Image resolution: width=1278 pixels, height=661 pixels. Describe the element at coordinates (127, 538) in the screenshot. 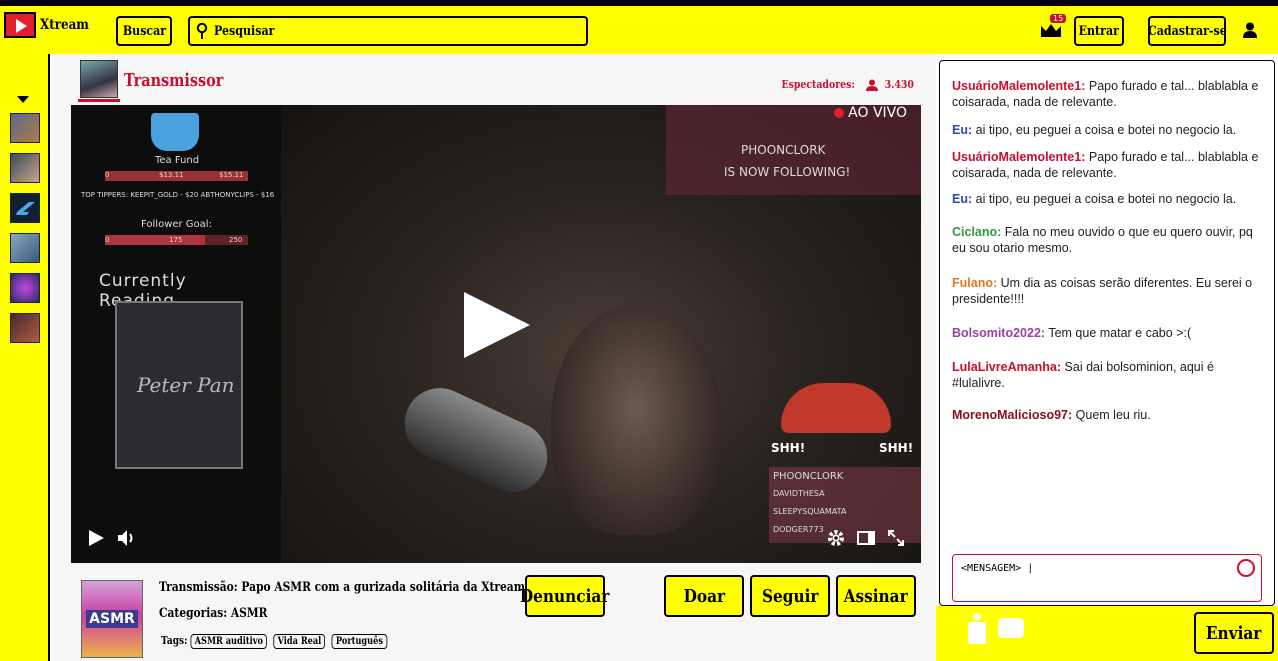

I see `volume-icon` at that location.